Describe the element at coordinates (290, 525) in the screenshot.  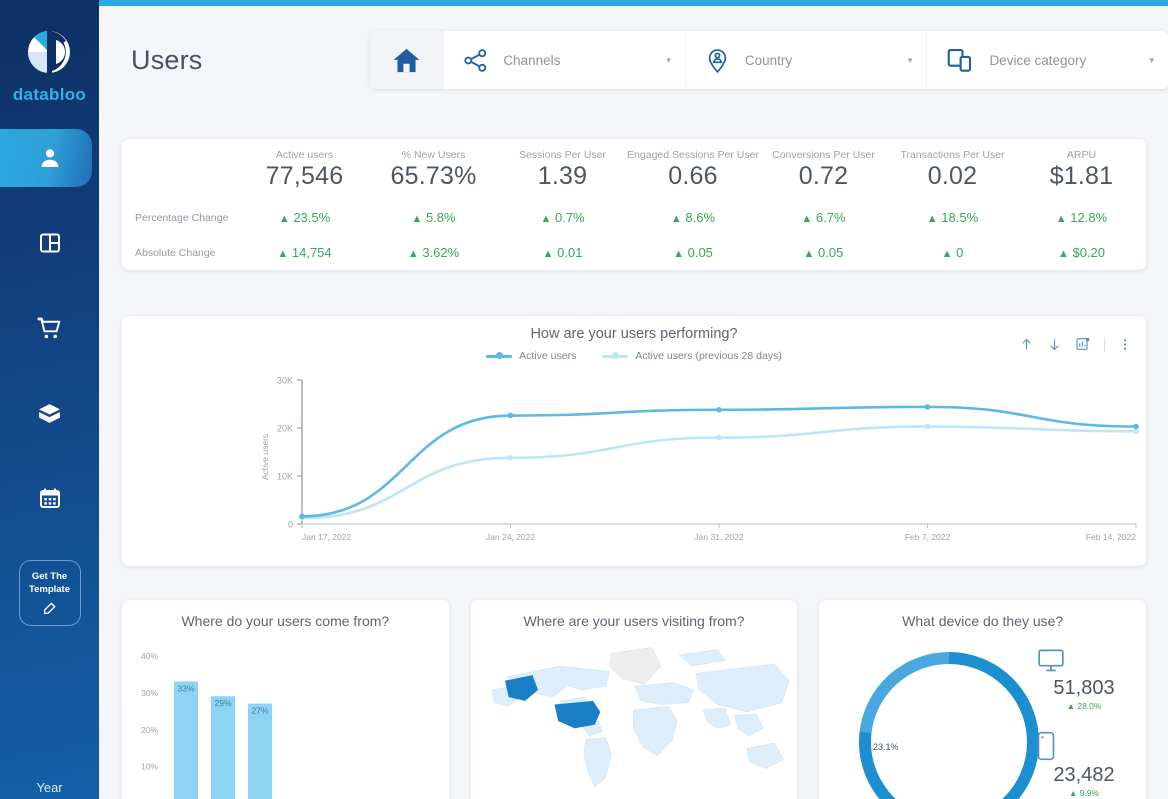
I see `svg-text: 0` at that location.